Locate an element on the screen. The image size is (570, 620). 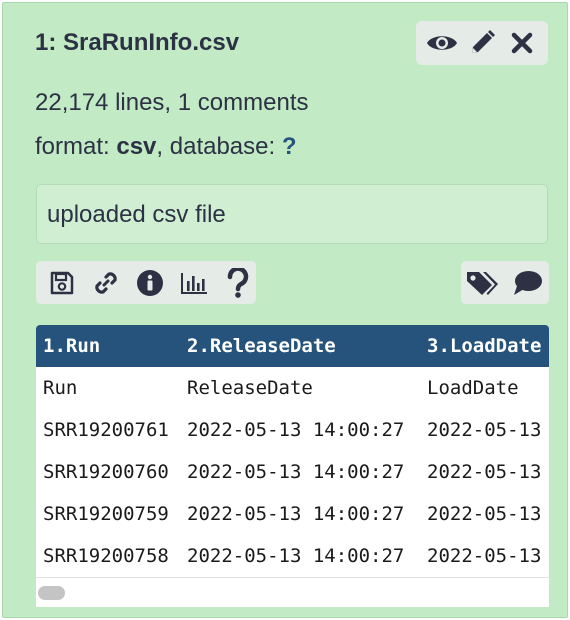
visualize-button is located at coordinates (194, 283).